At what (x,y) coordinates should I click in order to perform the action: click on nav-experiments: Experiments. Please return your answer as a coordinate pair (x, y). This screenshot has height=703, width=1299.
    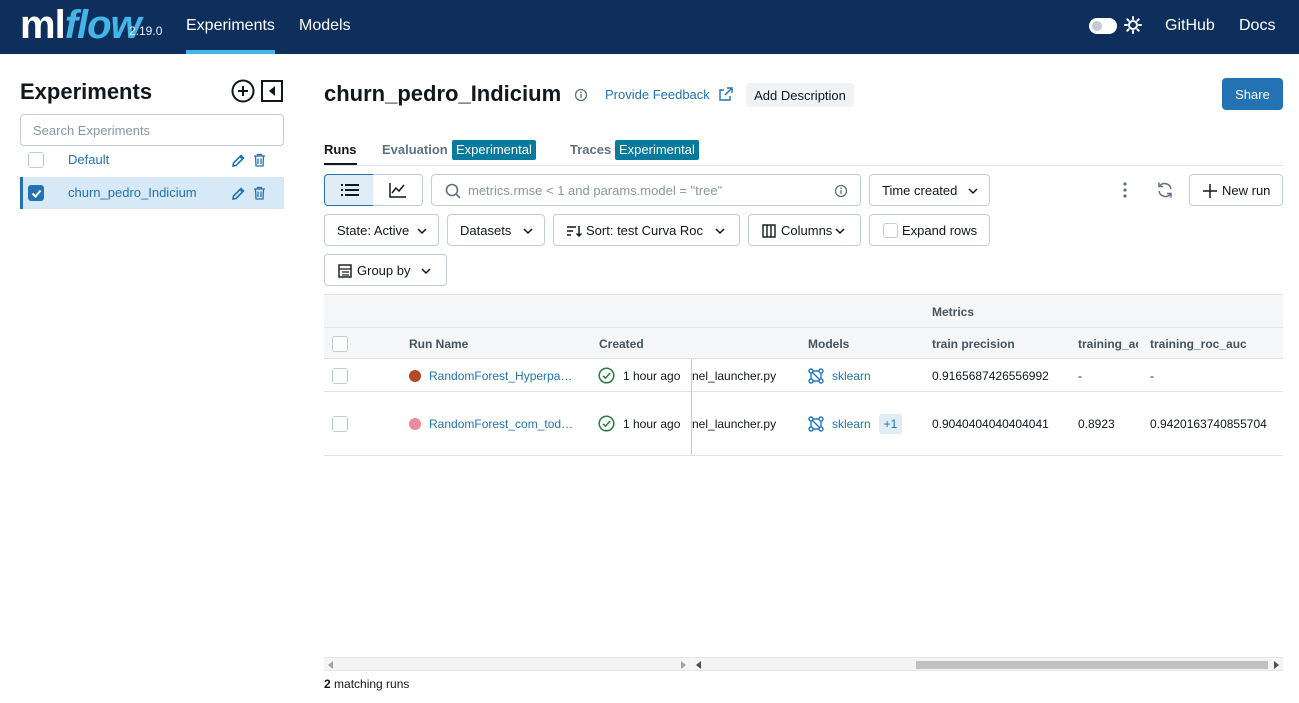
    Looking at the image, I should click on (230, 26).